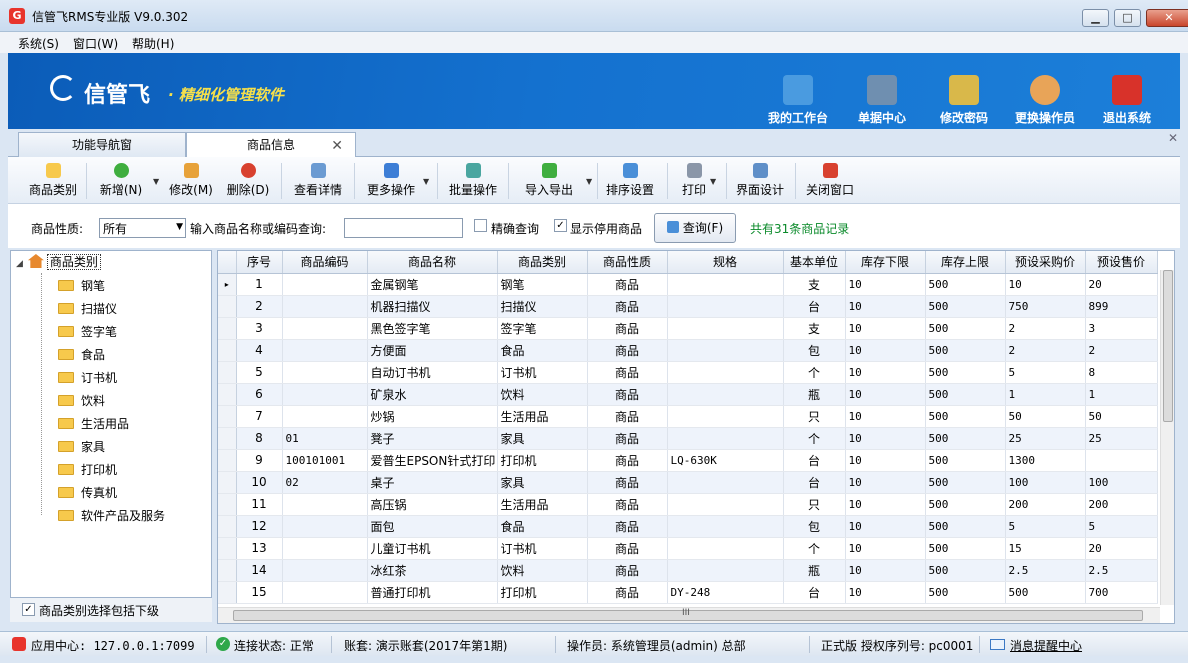  What do you see at coordinates (830, 181) in the screenshot?
I see `close-window-button: 关闭窗口` at bounding box center [830, 181].